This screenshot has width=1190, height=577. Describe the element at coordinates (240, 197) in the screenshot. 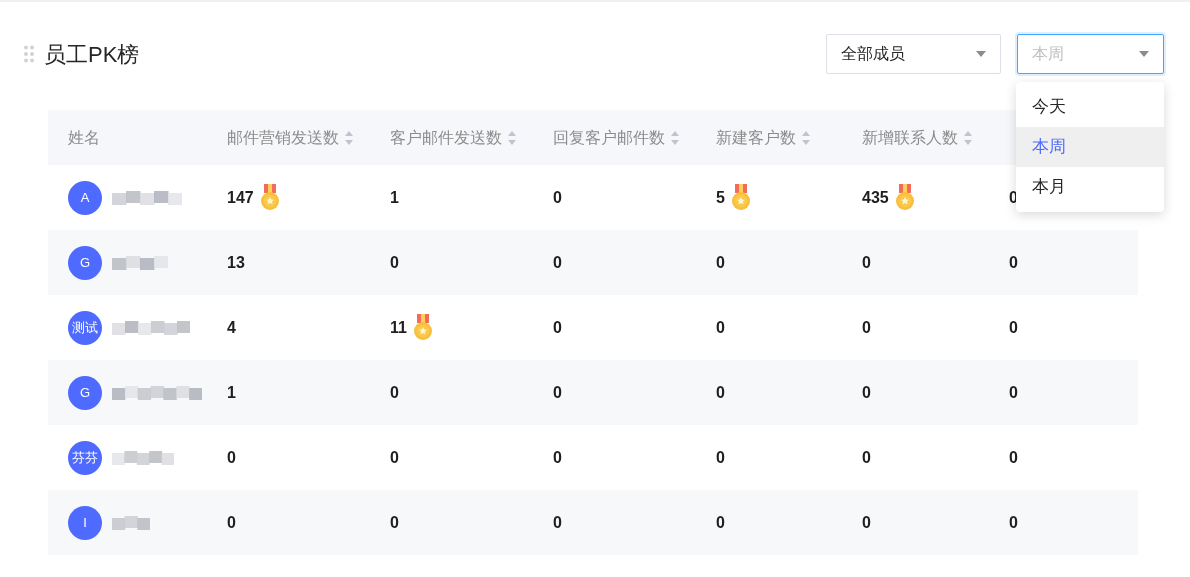

I see `table-cell-text: 147` at that location.